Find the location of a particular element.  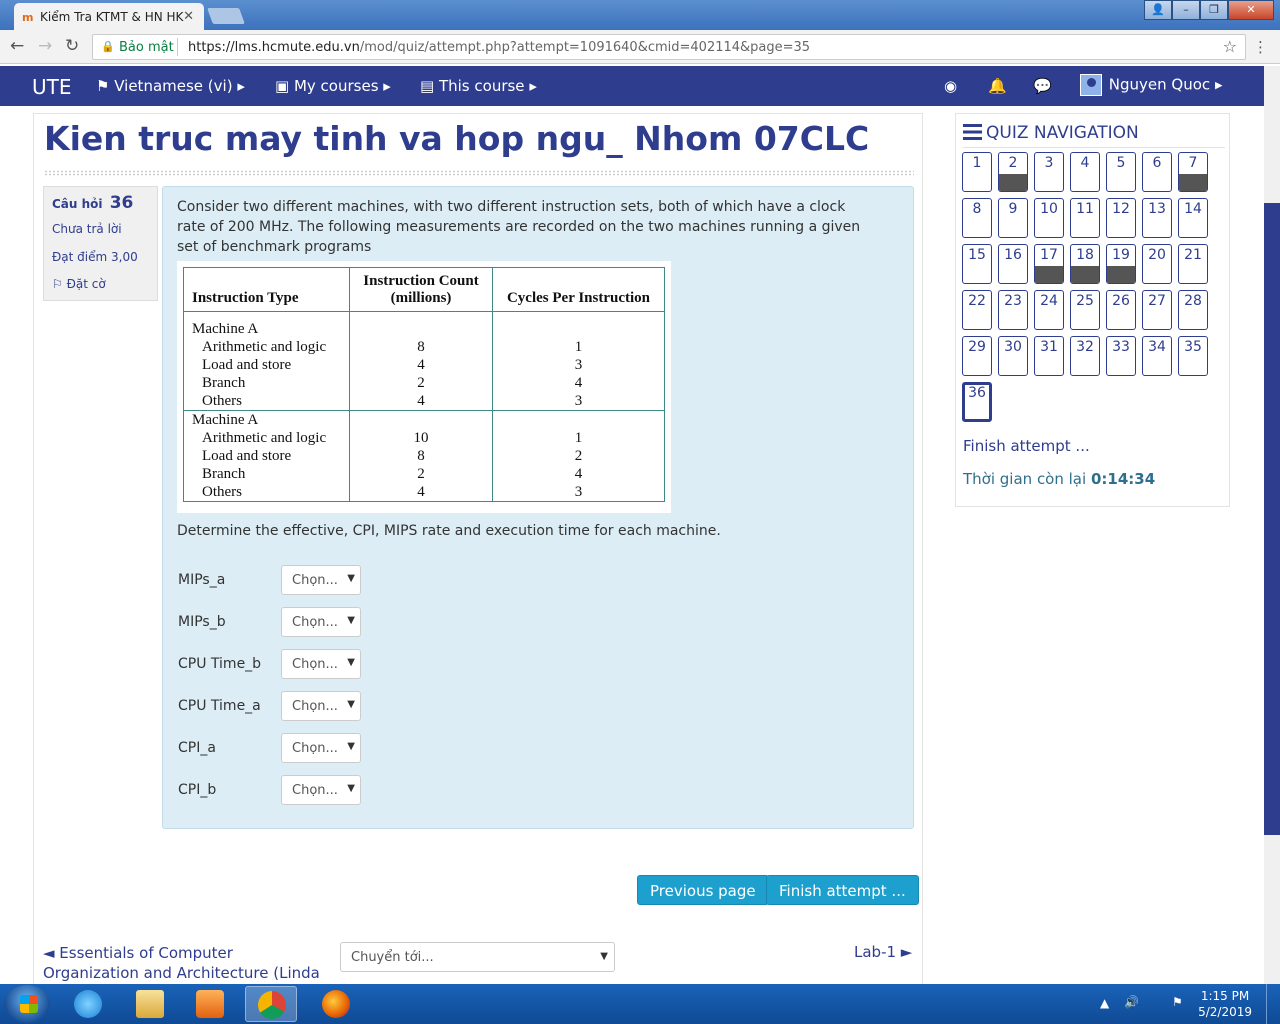

this-course-menu: ▤ This course ▸ is located at coordinates (478, 86).